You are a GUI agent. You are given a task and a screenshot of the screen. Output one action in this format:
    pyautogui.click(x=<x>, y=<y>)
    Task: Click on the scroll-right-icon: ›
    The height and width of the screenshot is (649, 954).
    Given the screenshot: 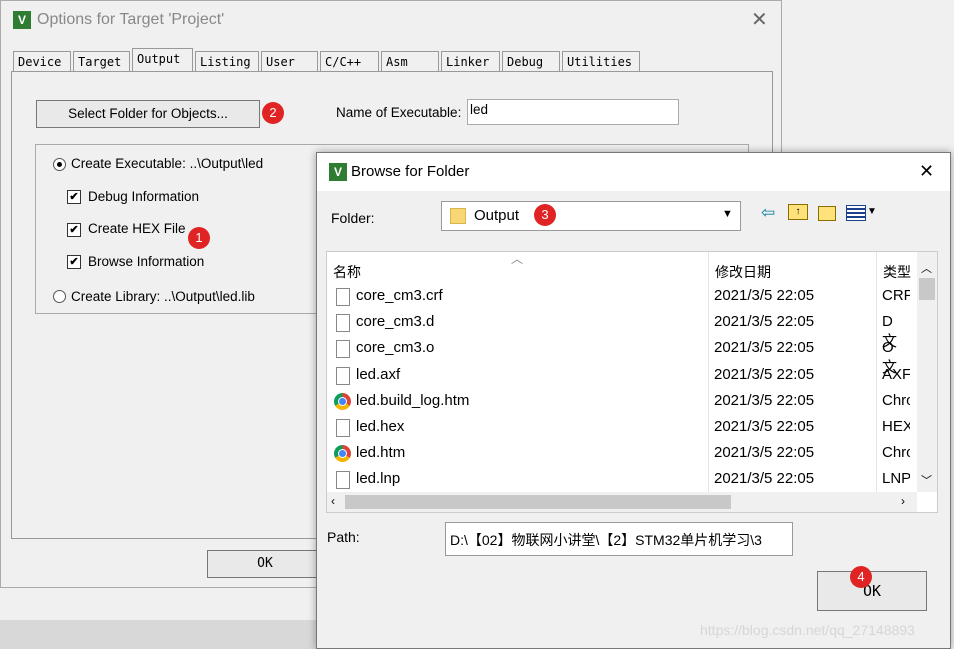 What is the action you would take?
    pyautogui.click(x=903, y=501)
    